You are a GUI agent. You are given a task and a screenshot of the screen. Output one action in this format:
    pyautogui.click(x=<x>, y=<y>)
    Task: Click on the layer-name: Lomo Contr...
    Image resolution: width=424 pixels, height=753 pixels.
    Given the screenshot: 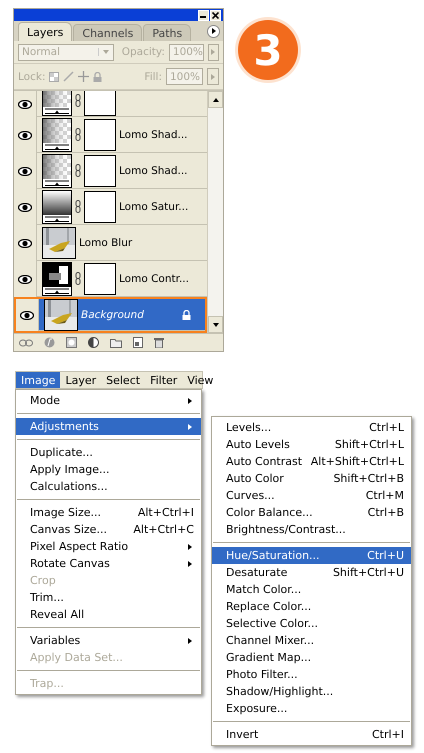 What is the action you would take?
    pyautogui.click(x=154, y=278)
    